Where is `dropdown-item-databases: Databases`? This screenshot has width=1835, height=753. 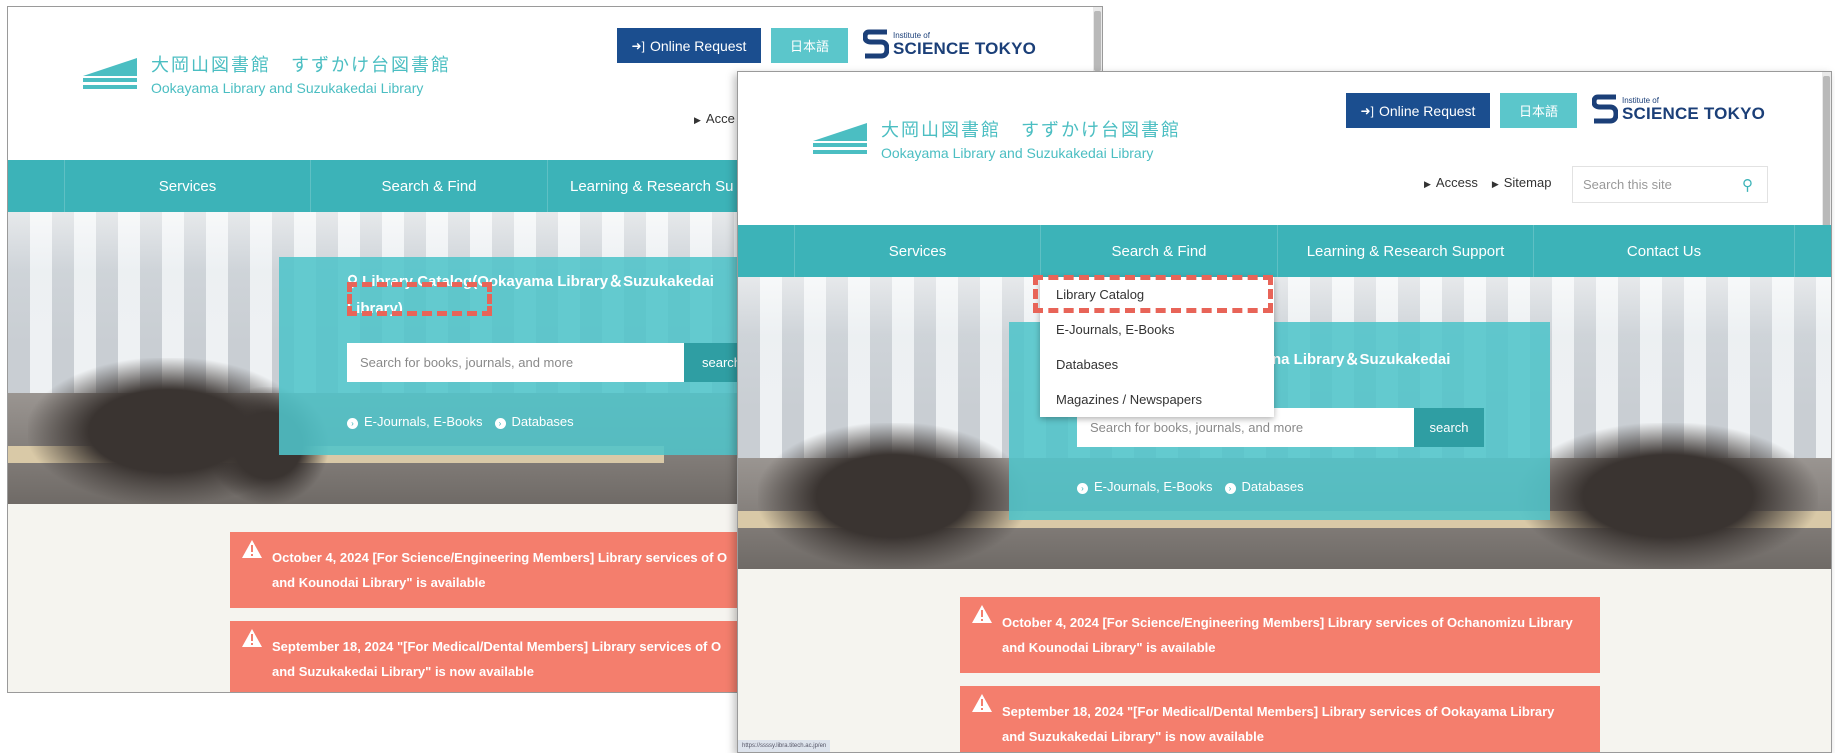
dropdown-item-databases: Databases is located at coordinates (1157, 364).